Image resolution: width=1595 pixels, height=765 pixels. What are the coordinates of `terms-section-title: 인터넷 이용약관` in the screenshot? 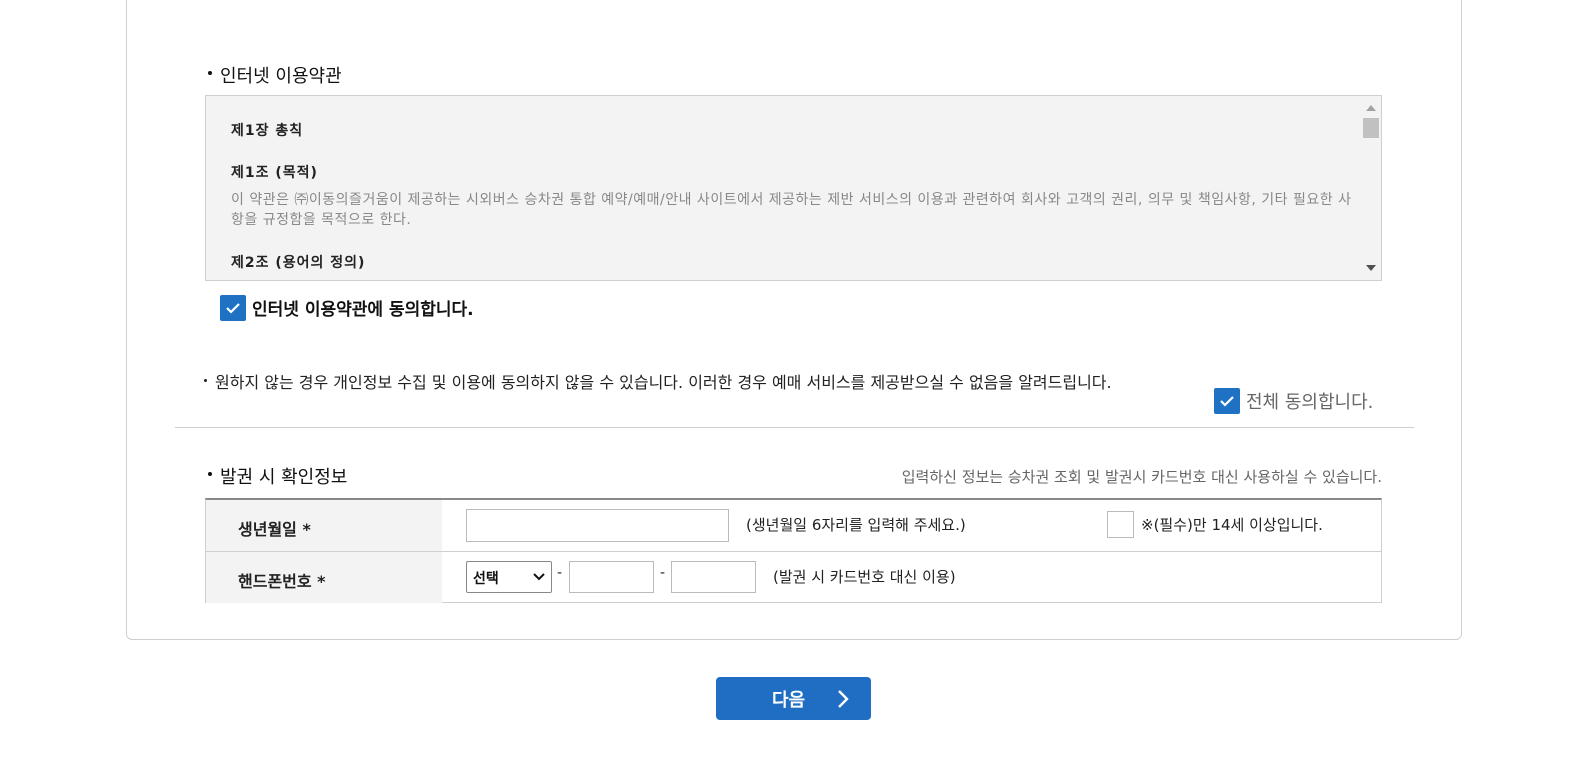 It's located at (275, 75).